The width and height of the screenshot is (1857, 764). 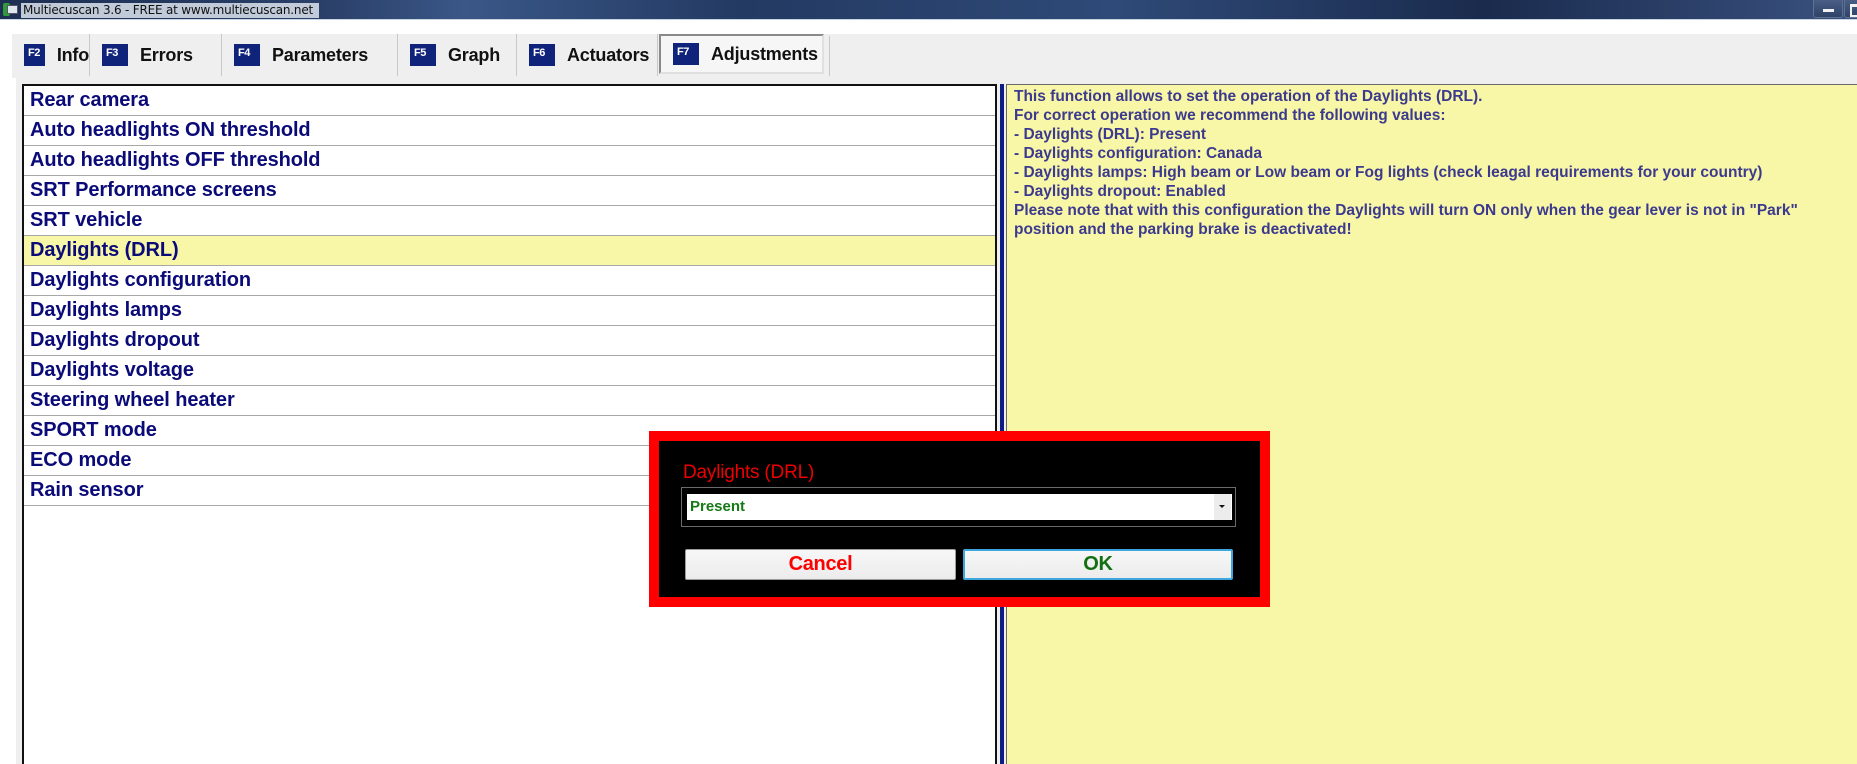 I want to click on description-line: - Daylights dropout: Enabled, so click(x=1120, y=191).